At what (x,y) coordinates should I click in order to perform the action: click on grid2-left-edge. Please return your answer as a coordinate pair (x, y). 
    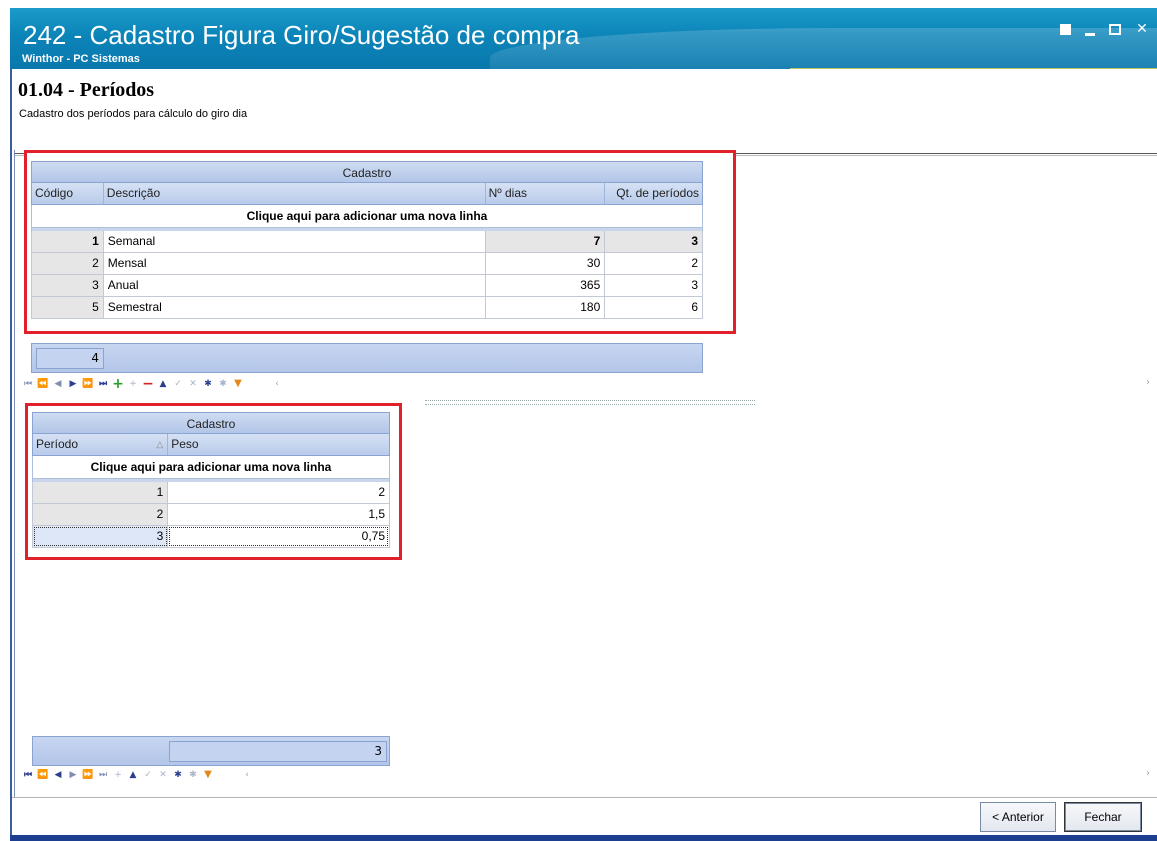
    Looking at the image, I should click on (14, 603).